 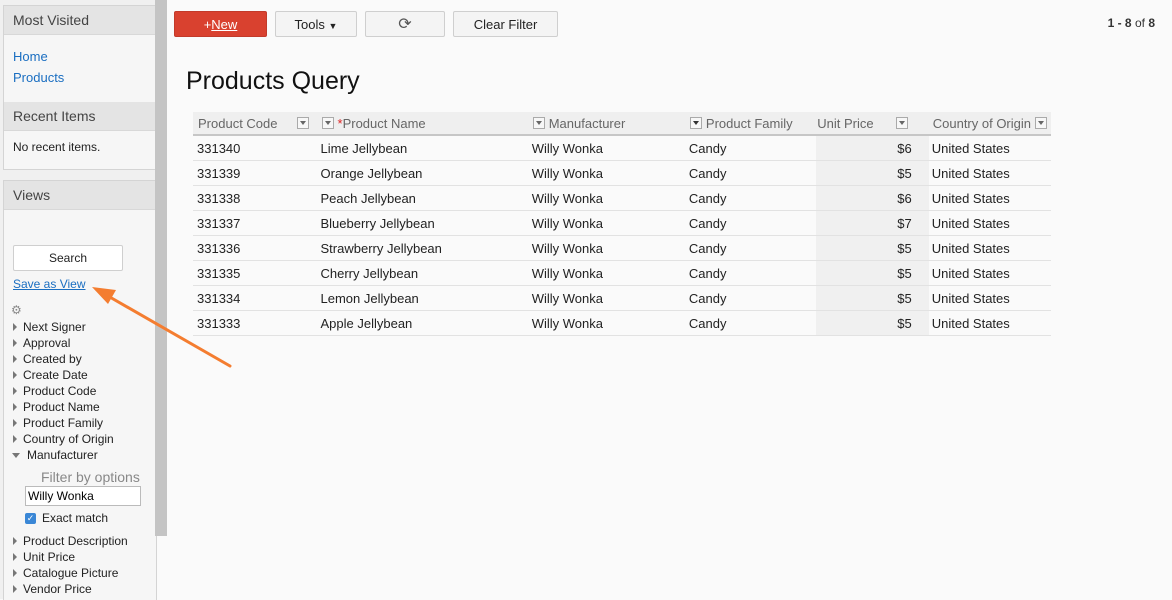 What do you see at coordinates (309, 24) in the screenshot?
I see `tools-button-label: Tools` at bounding box center [309, 24].